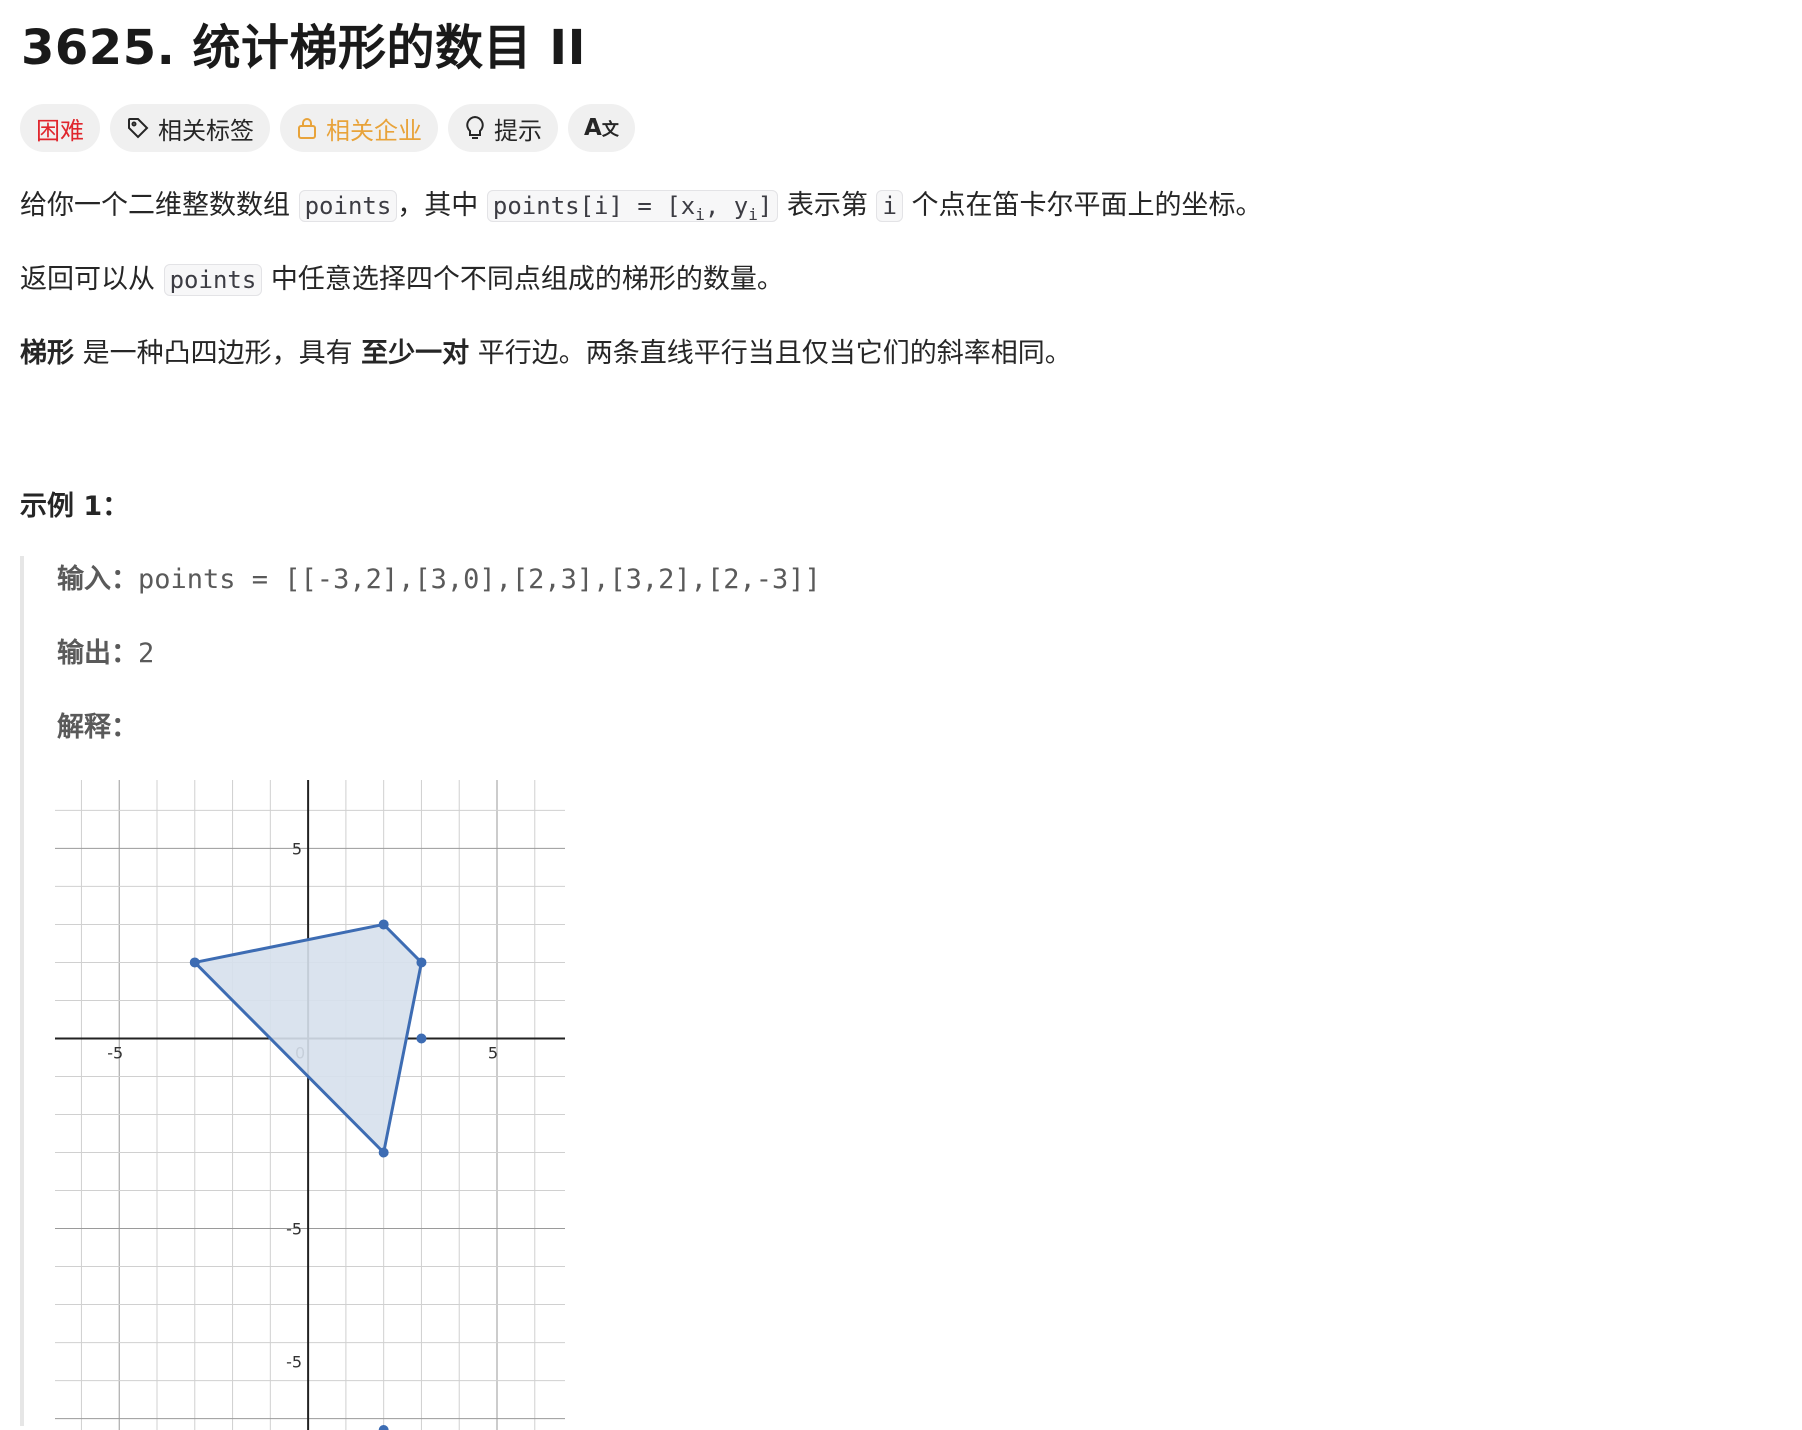 The image size is (1802, 1430). I want to click on translate-icon: A文, so click(601, 128).